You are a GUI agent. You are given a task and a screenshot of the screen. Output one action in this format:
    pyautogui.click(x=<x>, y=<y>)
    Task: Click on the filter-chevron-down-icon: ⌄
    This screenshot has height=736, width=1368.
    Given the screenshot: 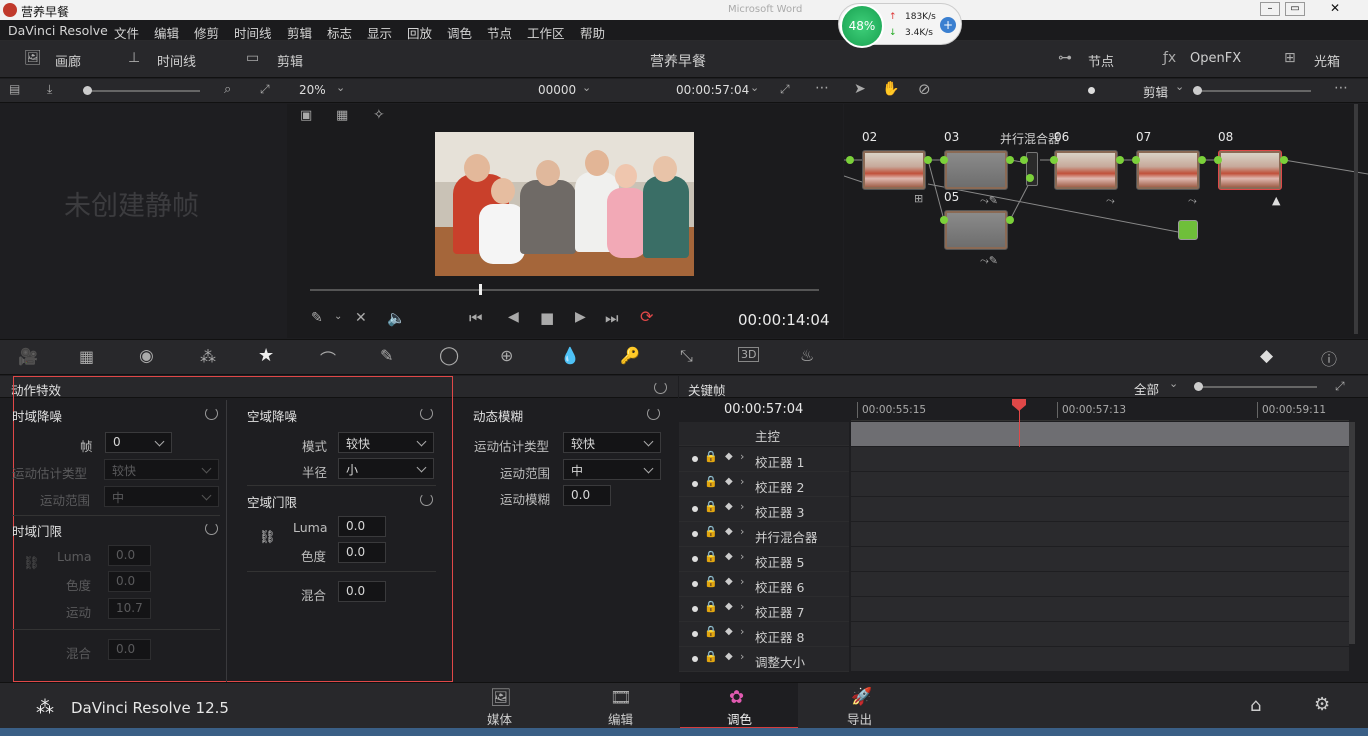 What is the action you would take?
    pyautogui.click(x=1173, y=383)
    